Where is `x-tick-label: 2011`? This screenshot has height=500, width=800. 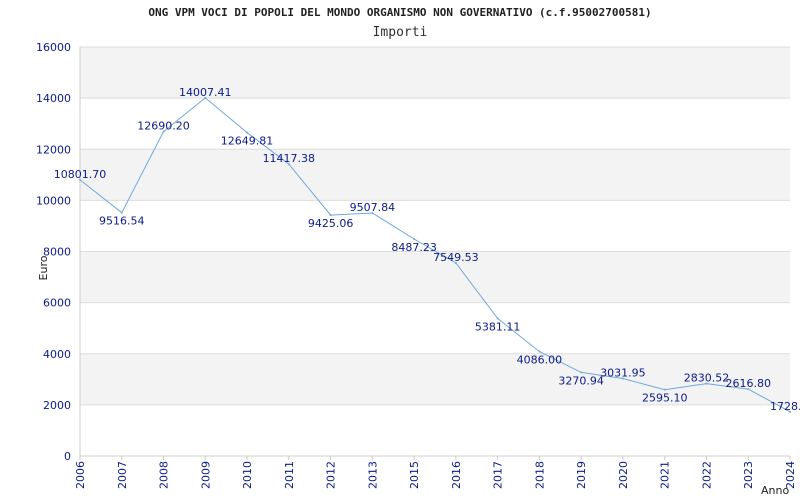 x-tick-label: 2011 is located at coordinates (289, 475).